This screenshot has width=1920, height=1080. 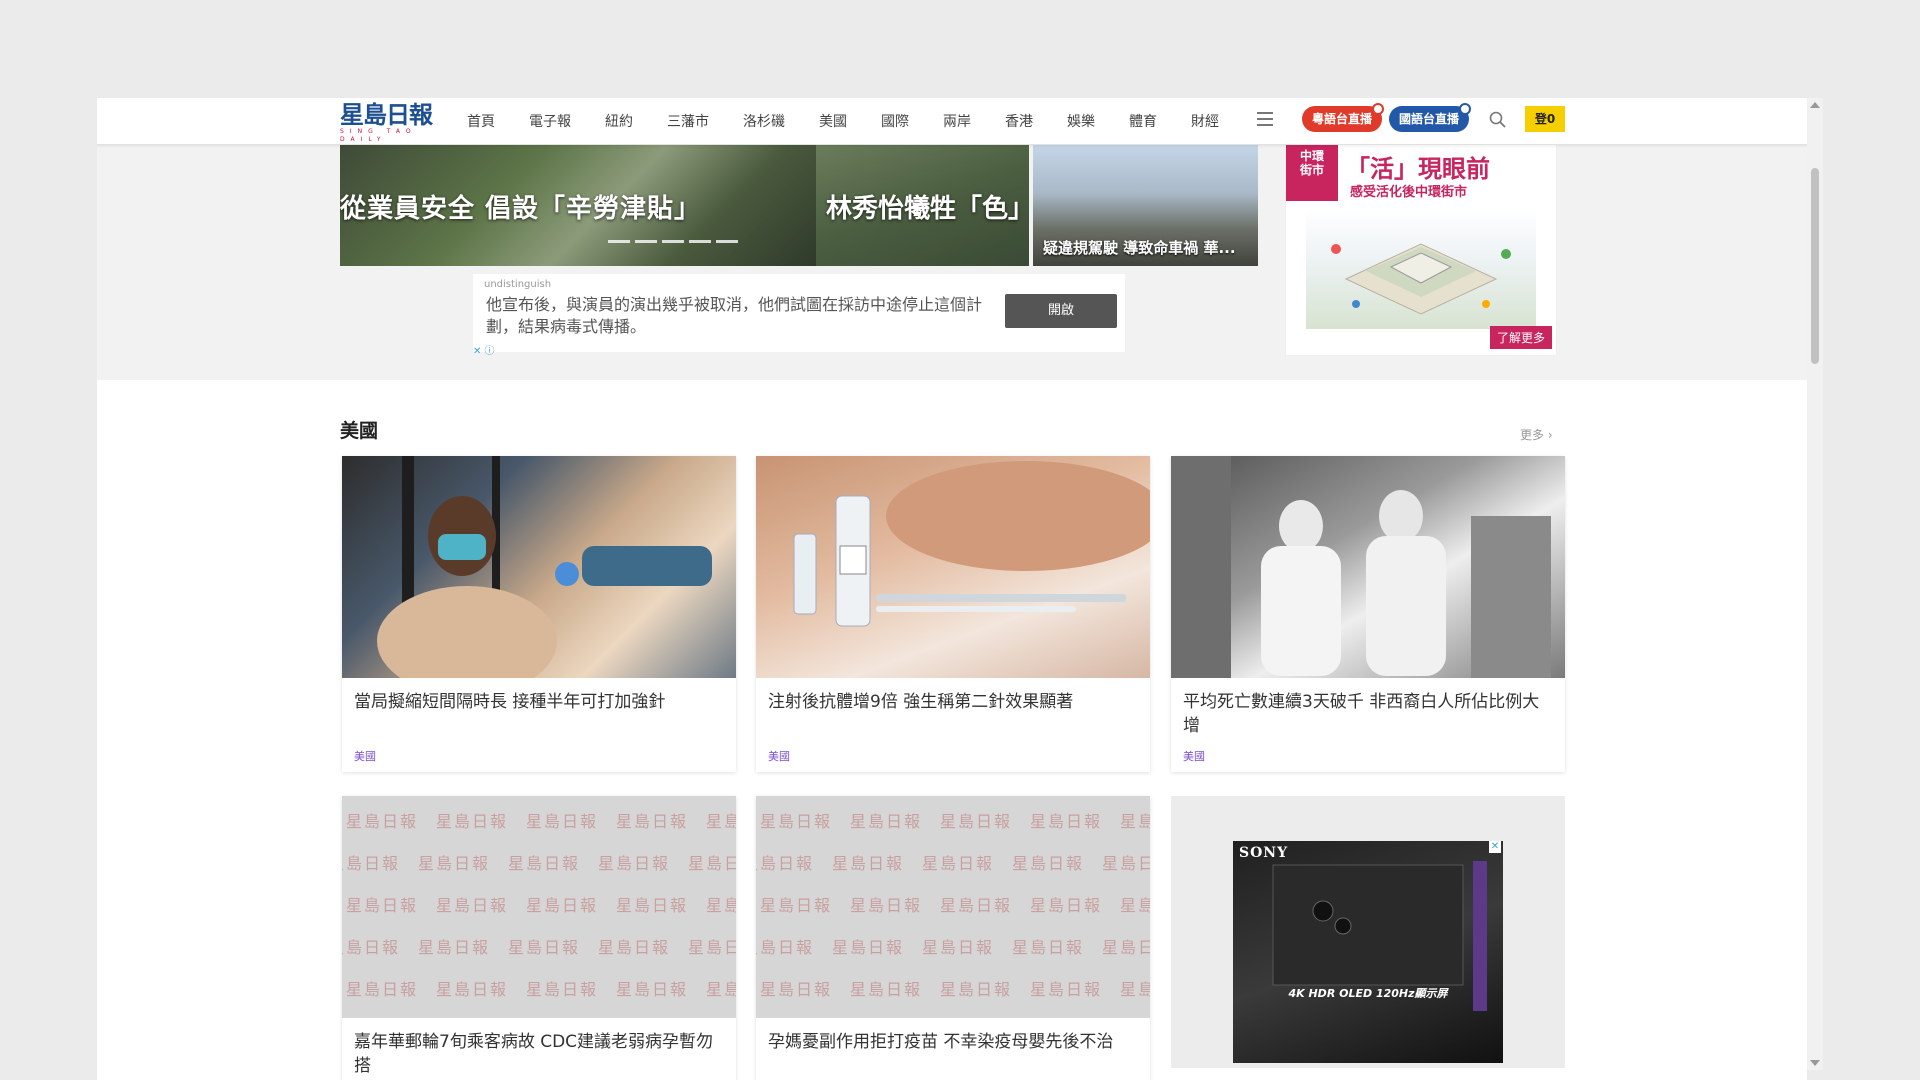 I want to click on news-card-title: 注射後抗體增9倍 強生稱第二針效果顯著, so click(x=953, y=696).